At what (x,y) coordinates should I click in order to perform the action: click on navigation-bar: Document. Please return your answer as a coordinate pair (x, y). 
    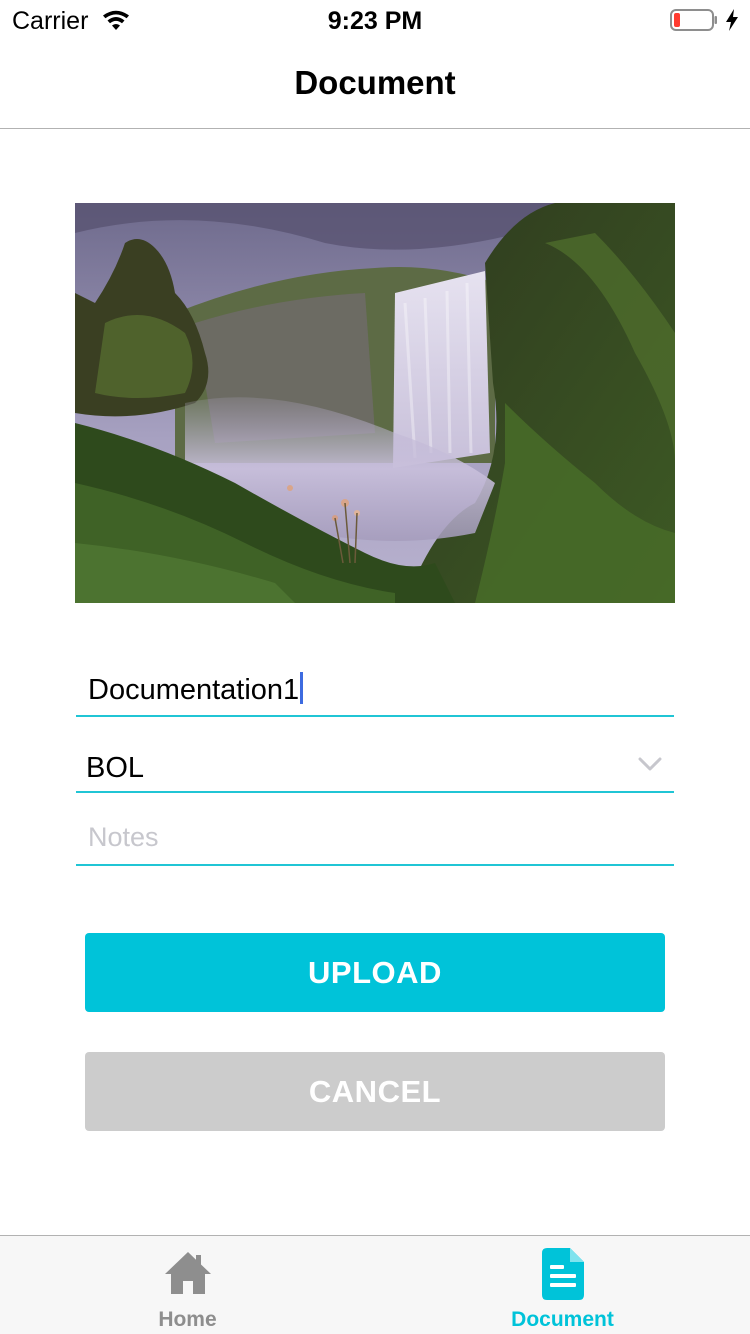
    Looking at the image, I should click on (375, 84).